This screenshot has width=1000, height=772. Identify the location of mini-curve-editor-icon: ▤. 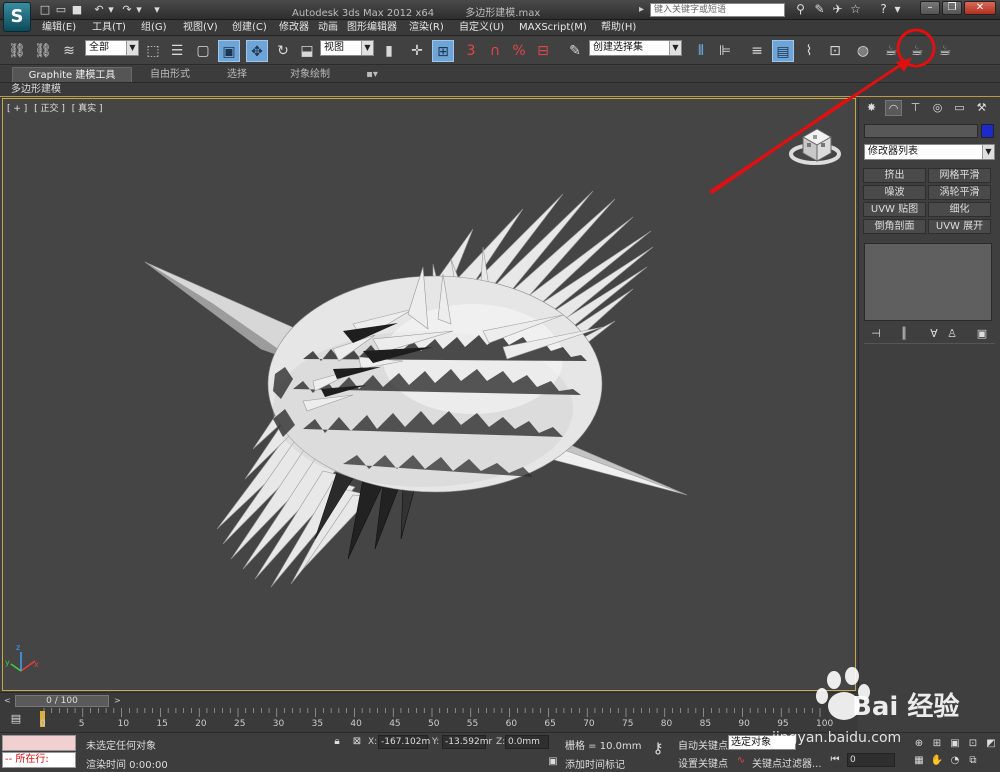
(16, 719).